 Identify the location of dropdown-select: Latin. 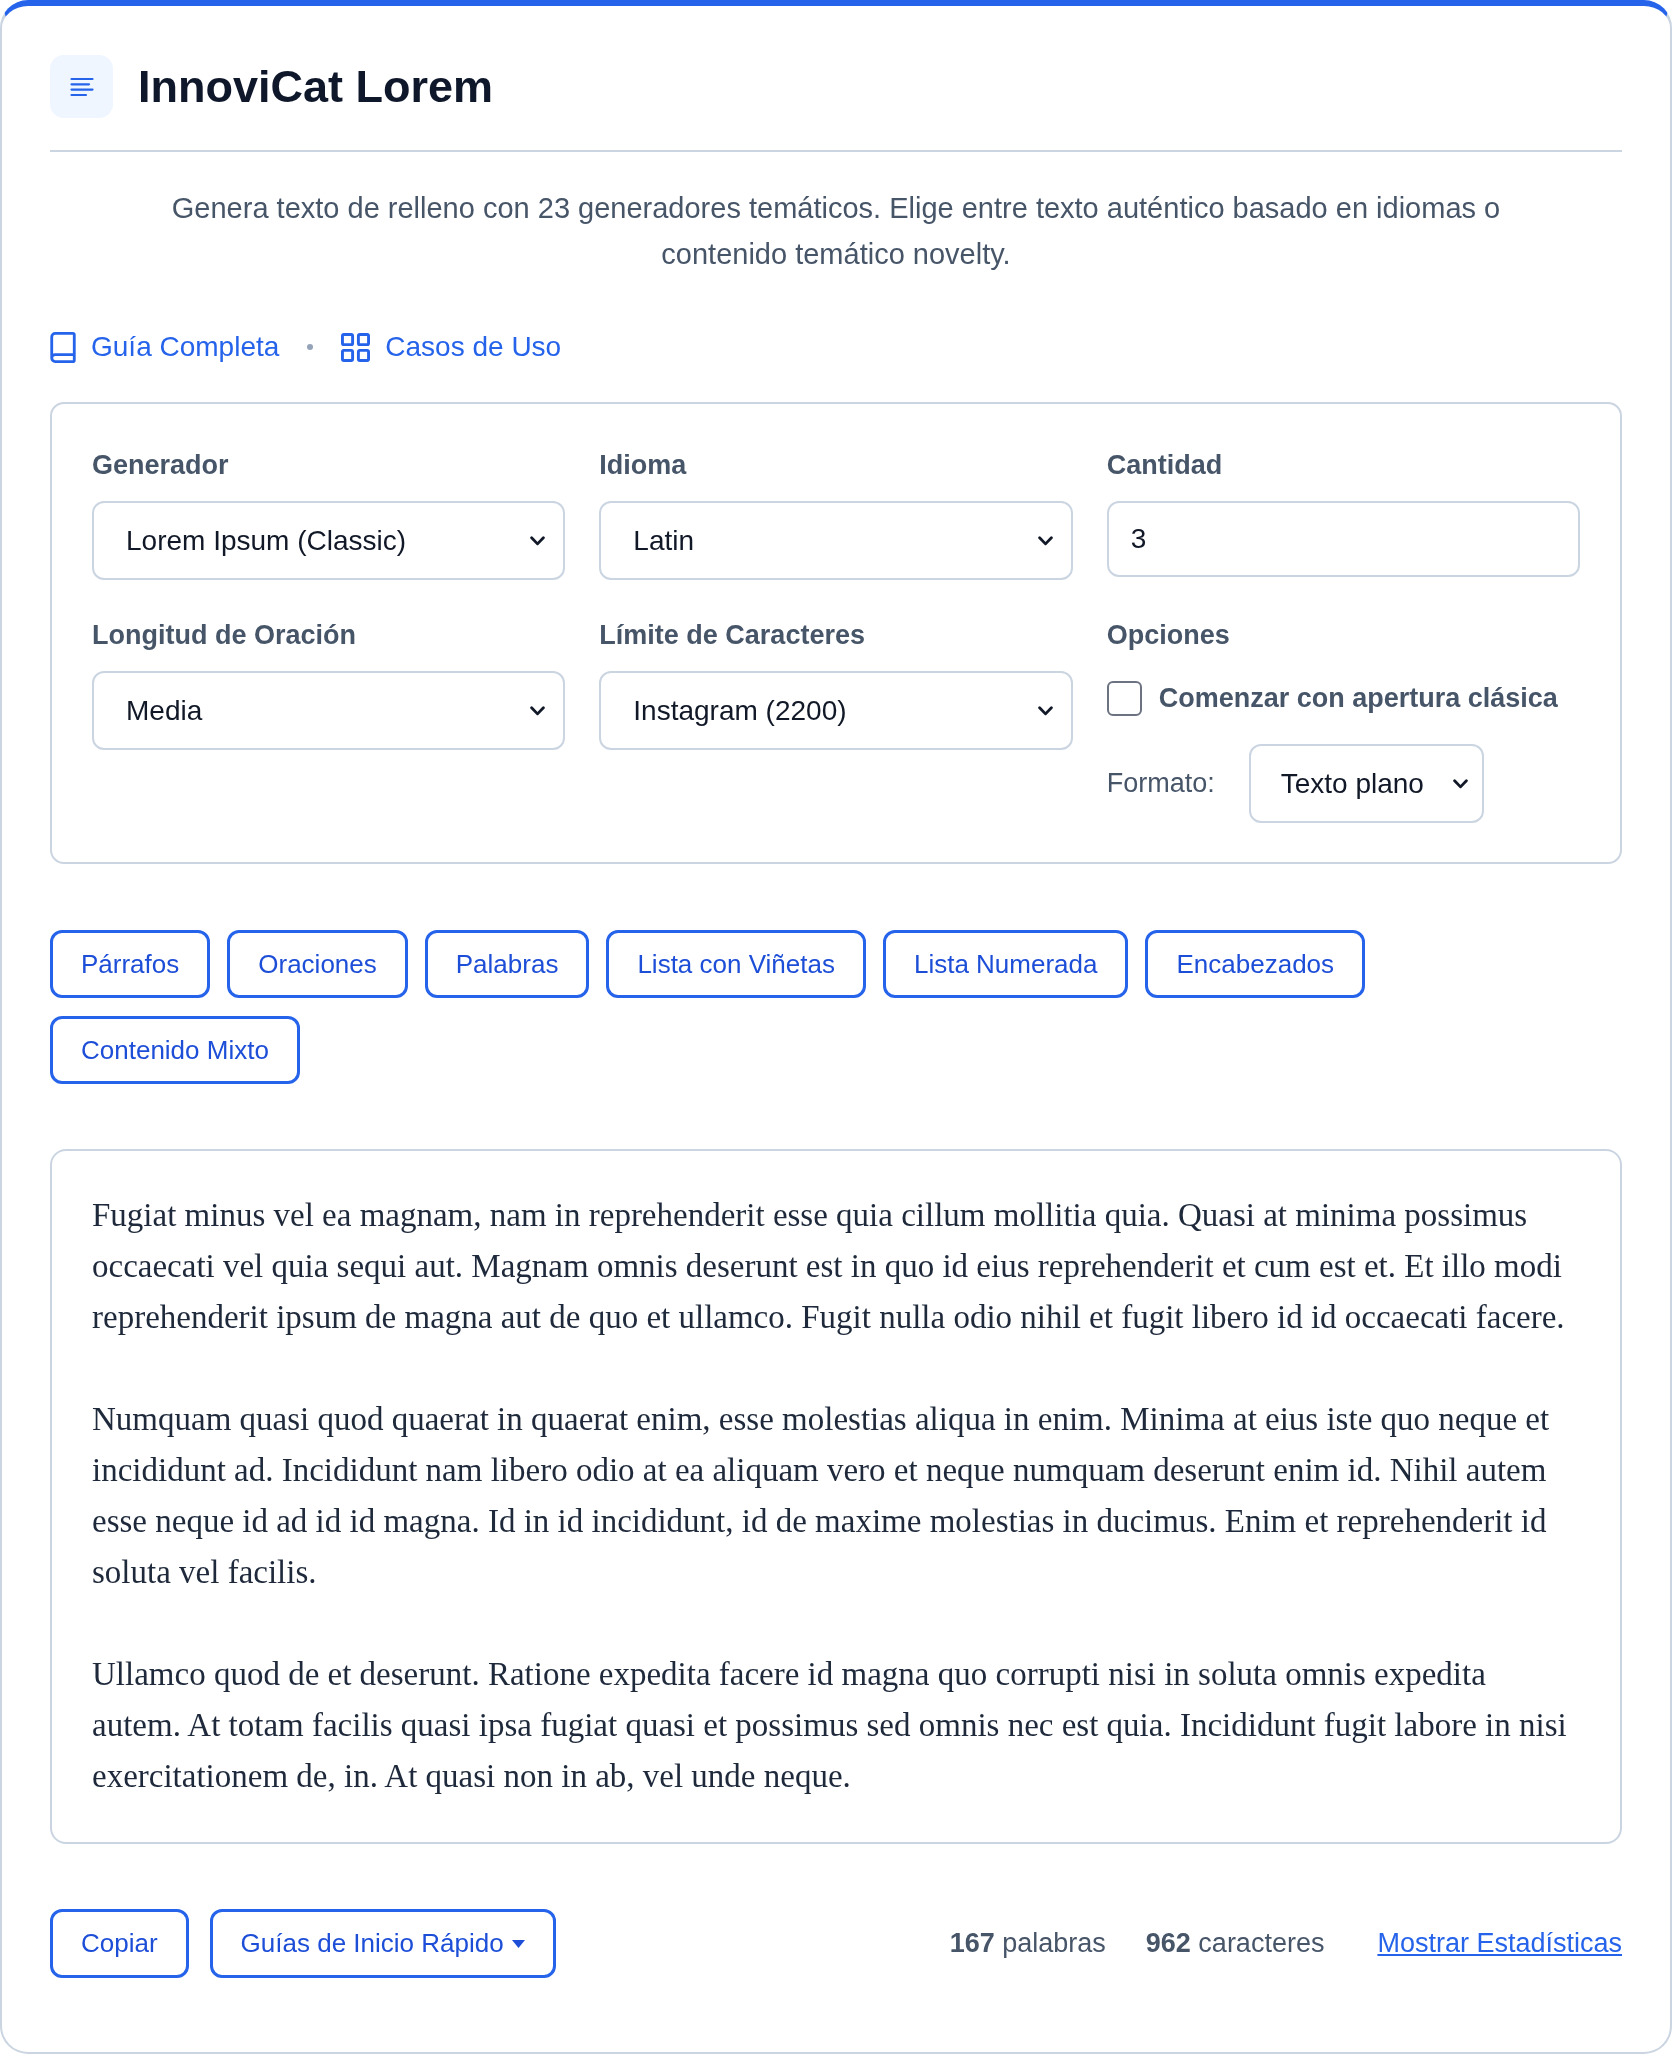
(836, 540).